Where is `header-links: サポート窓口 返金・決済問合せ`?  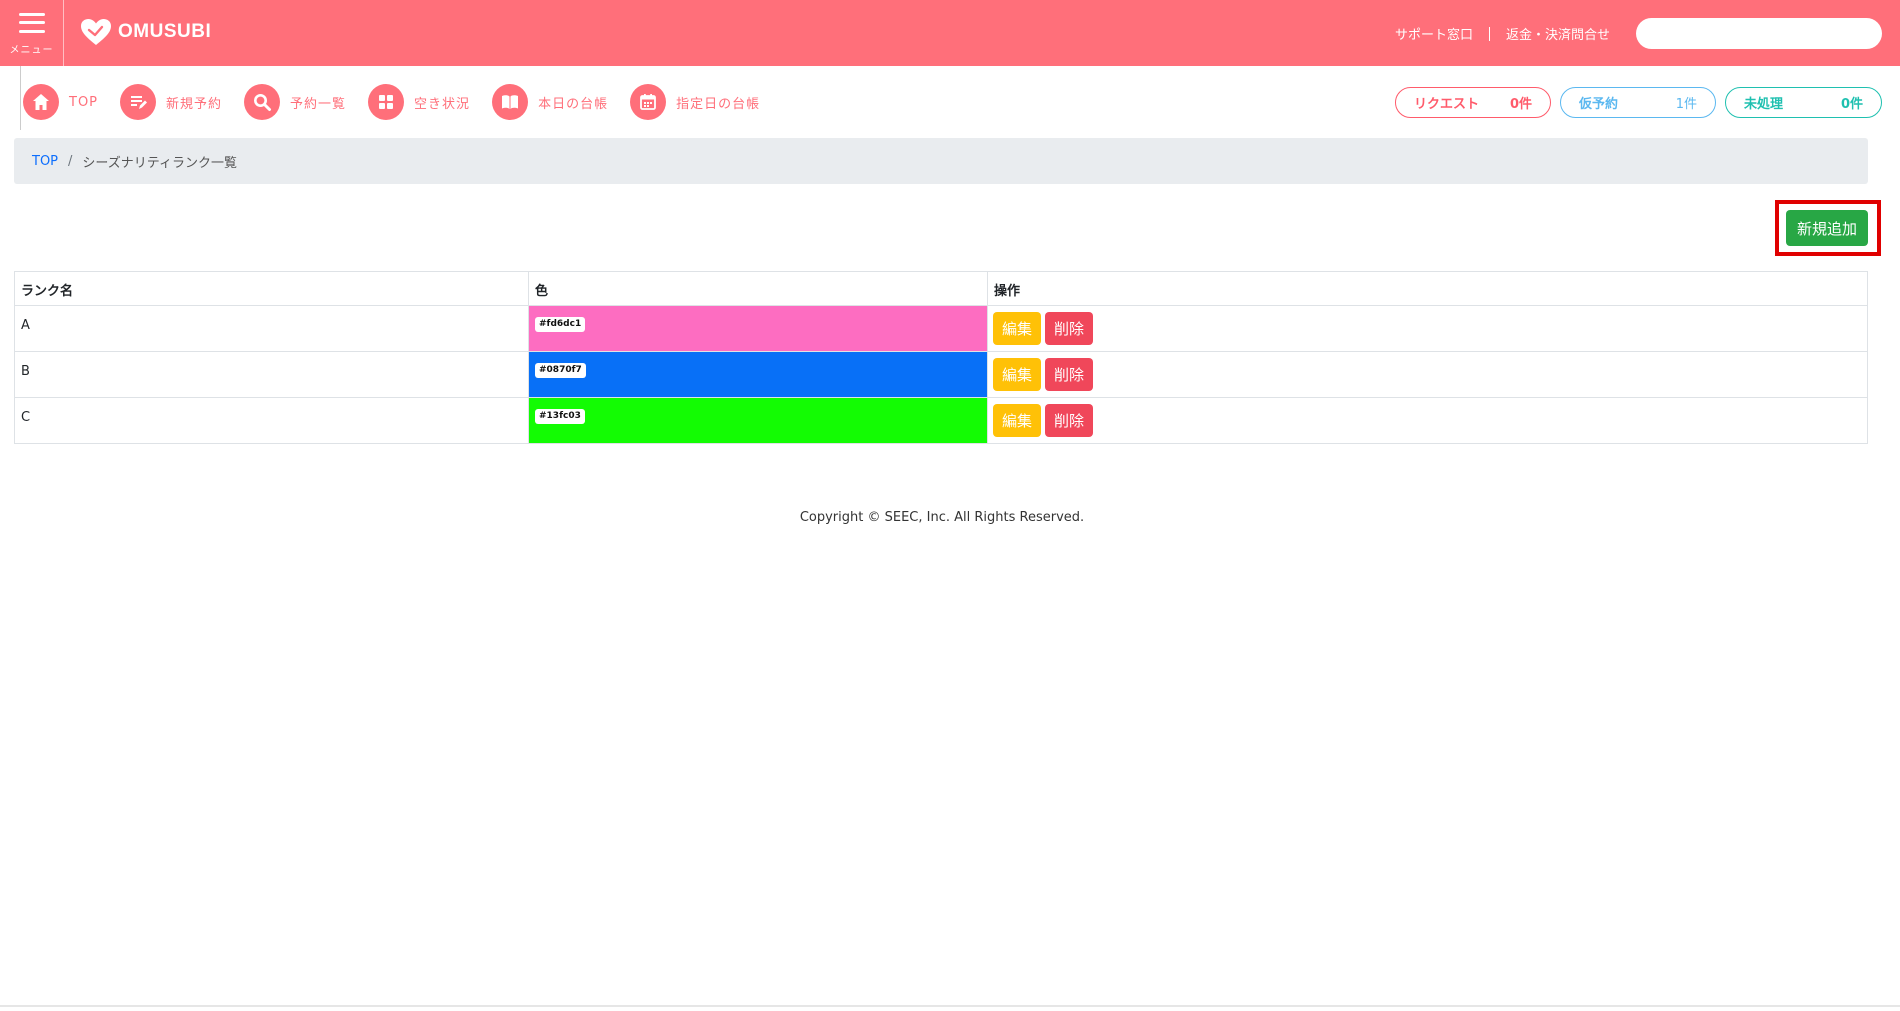
header-links: サポート窓口 返金・決済問合せ is located at coordinates (1502, 33).